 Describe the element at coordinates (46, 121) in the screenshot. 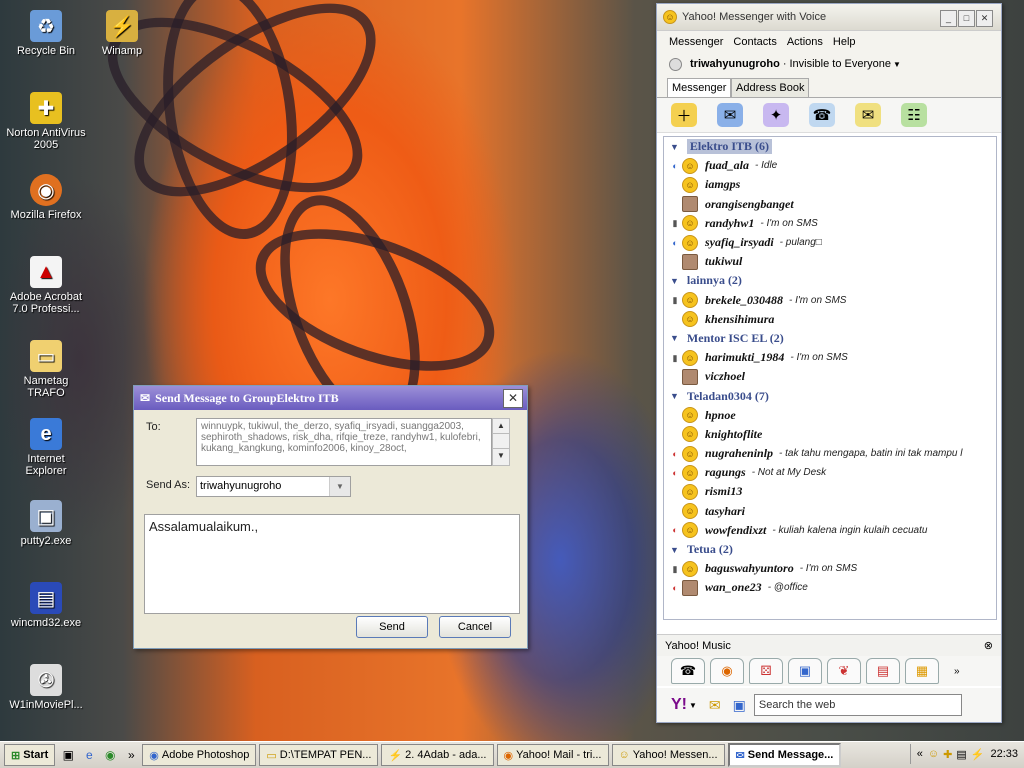

I see `desktop-icon-norton: ✚ Norton AntiVirus 2005` at that location.